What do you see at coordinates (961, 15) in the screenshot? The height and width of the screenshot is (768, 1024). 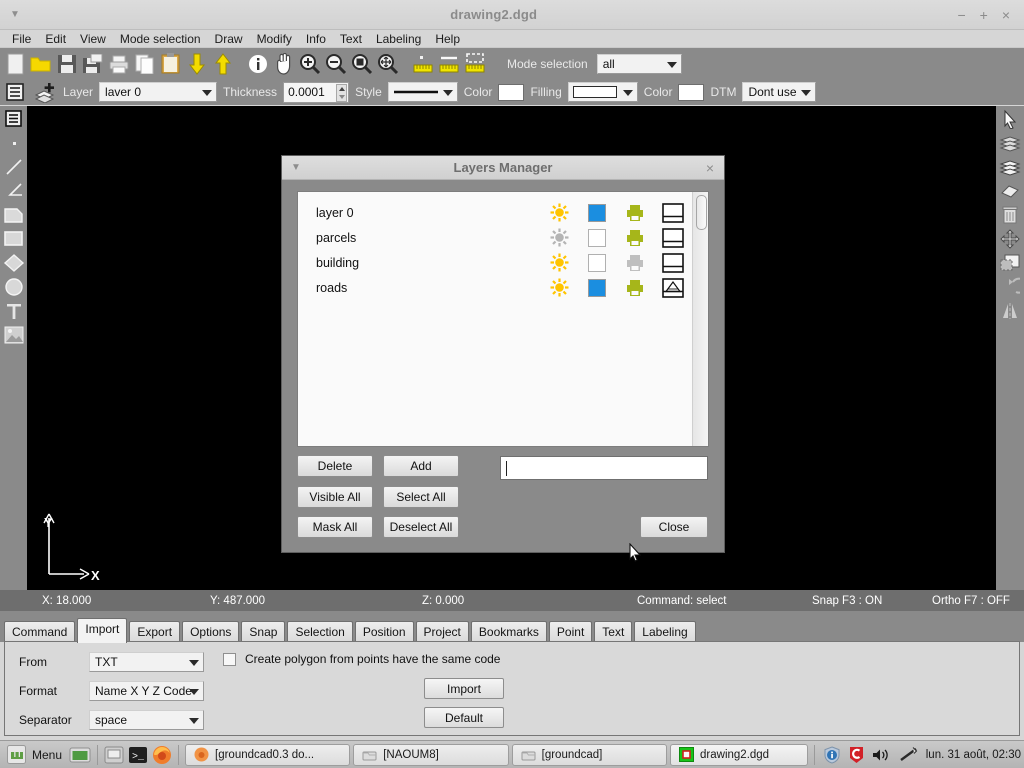 I see `minimize-button: −` at bounding box center [961, 15].